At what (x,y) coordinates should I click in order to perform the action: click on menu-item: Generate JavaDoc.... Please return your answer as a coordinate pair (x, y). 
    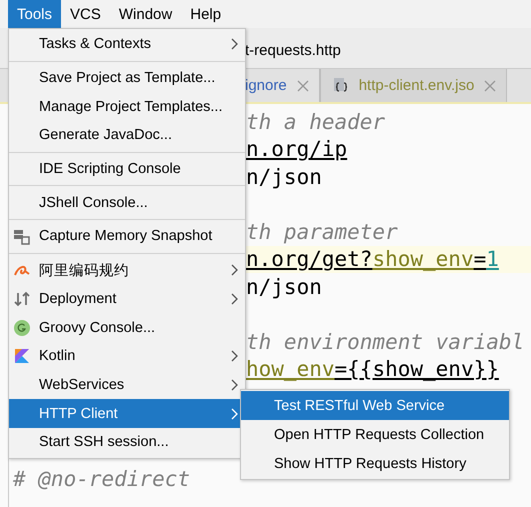
    Looking at the image, I should click on (127, 135).